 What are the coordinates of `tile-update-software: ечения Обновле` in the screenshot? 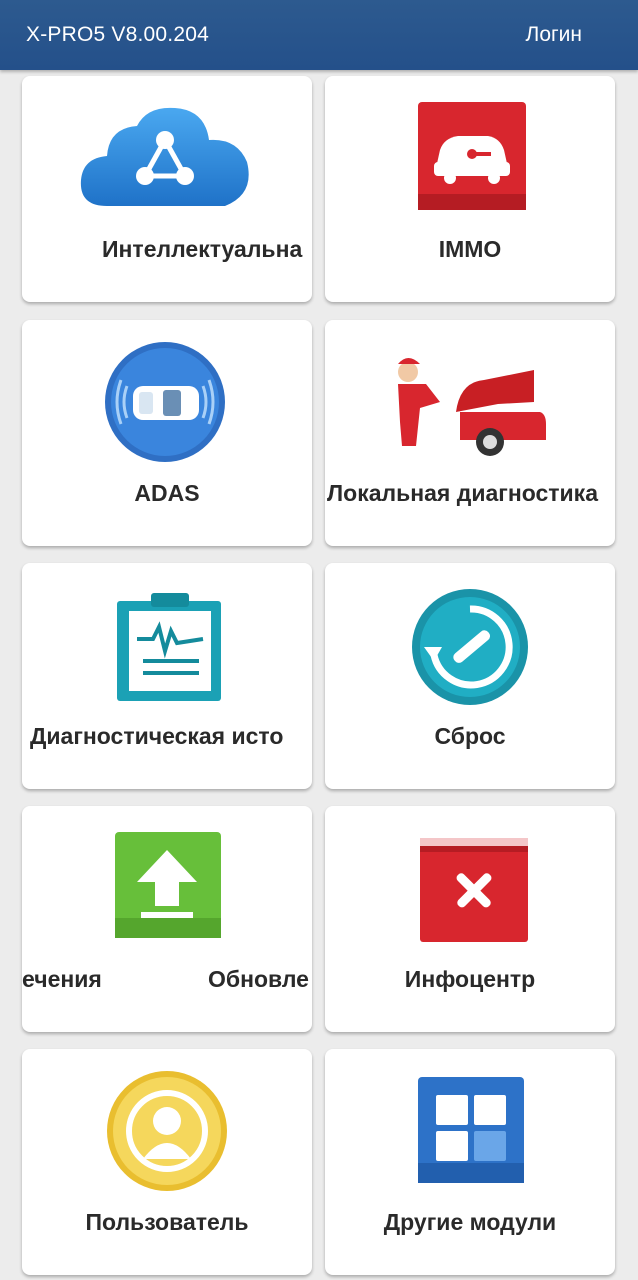 It's located at (167, 919).